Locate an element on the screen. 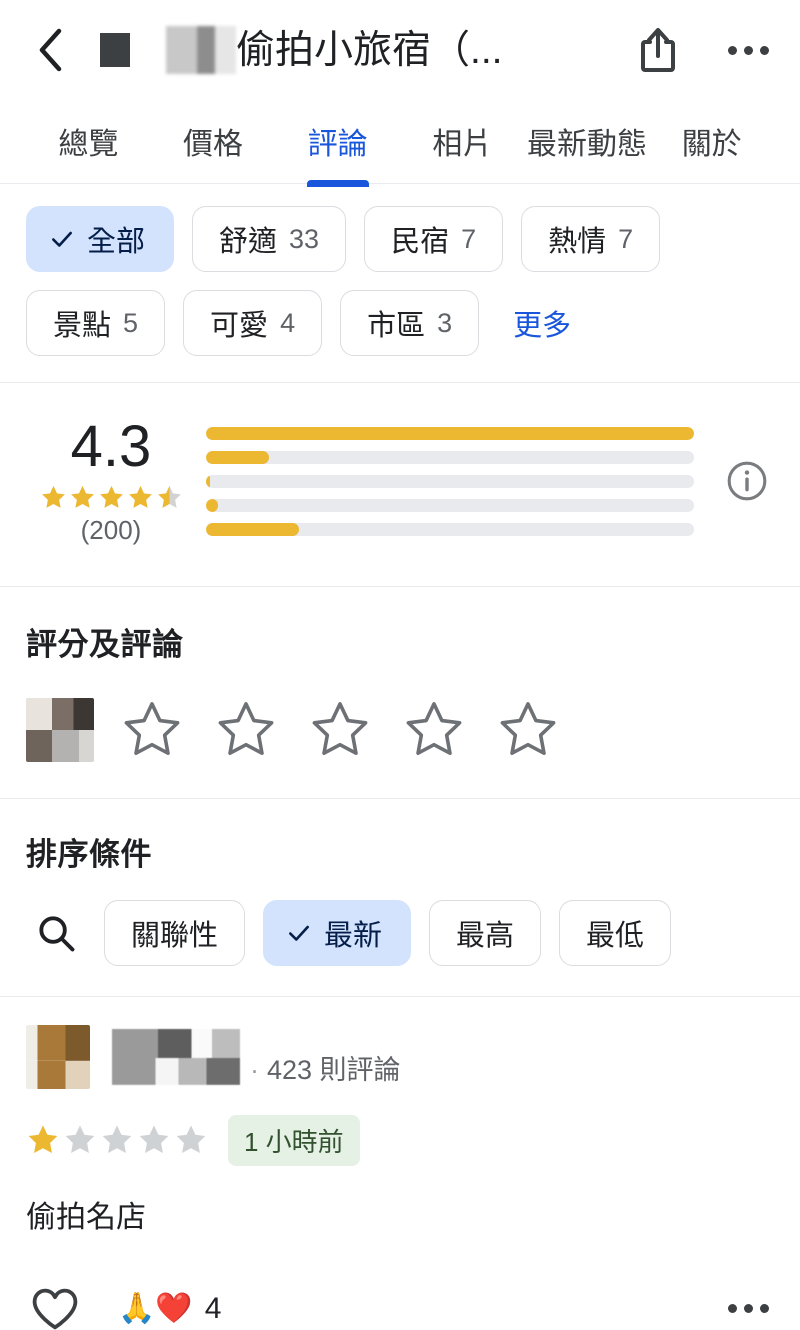  chevron-left-icon is located at coordinates (50, 50).